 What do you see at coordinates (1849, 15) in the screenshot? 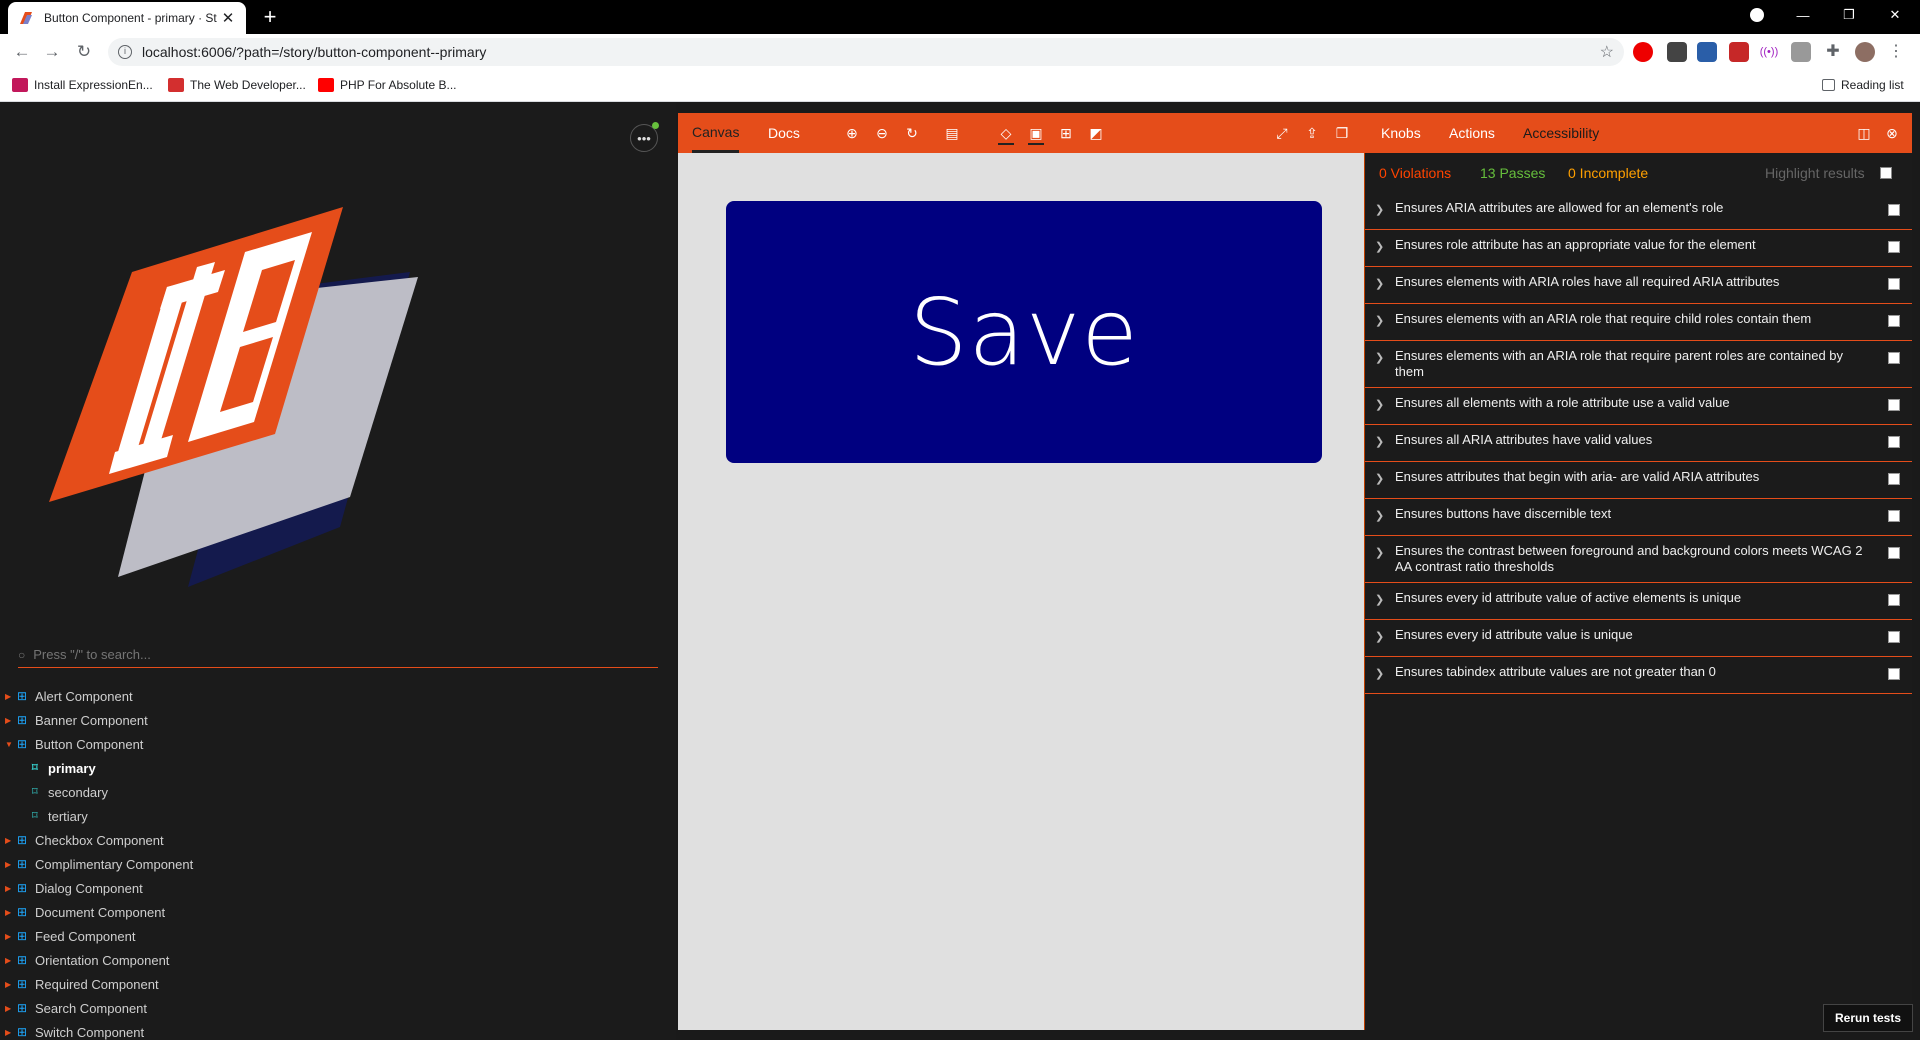
I see `restore-icon: ❐` at bounding box center [1849, 15].